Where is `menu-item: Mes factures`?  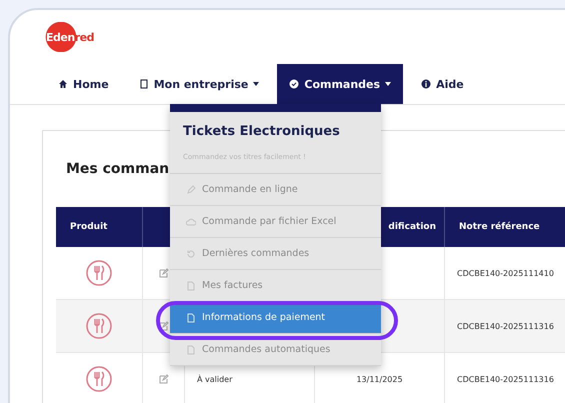
menu-item: Mes factures is located at coordinates (275, 286).